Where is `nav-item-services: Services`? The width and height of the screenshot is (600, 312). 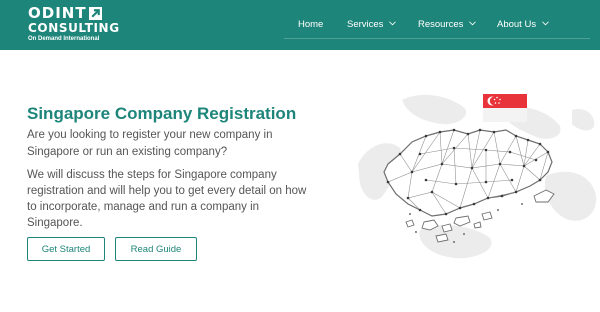 nav-item-services: Services is located at coordinates (371, 24).